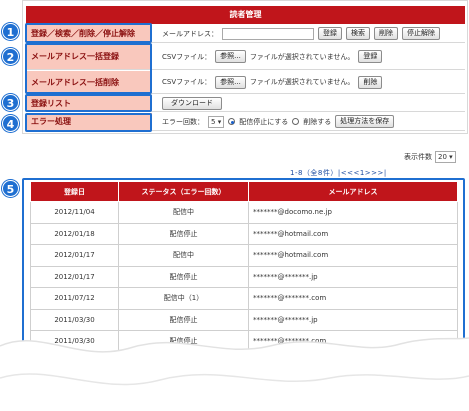 This screenshot has height=411, width=469. What do you see at coordinates (296, 121) in the screenshot?
I see `delete-radio` at bounding box center [296, 121].